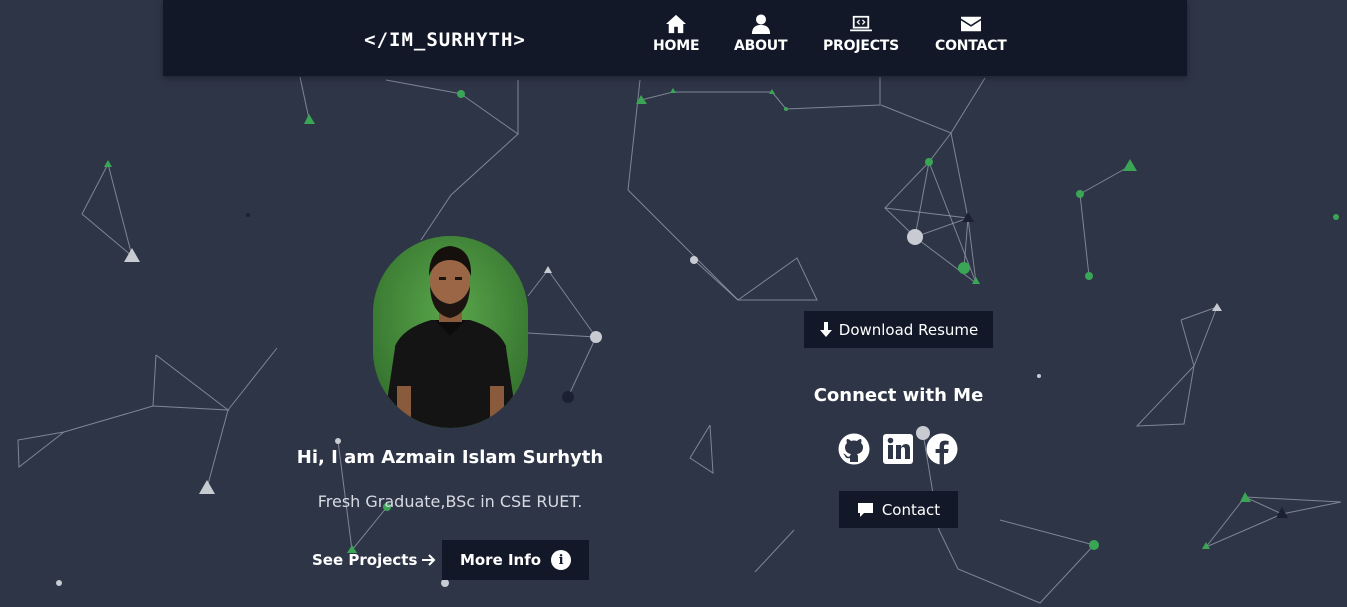  I want to click on download-resume-button: Download Resume, so click(898, 329).